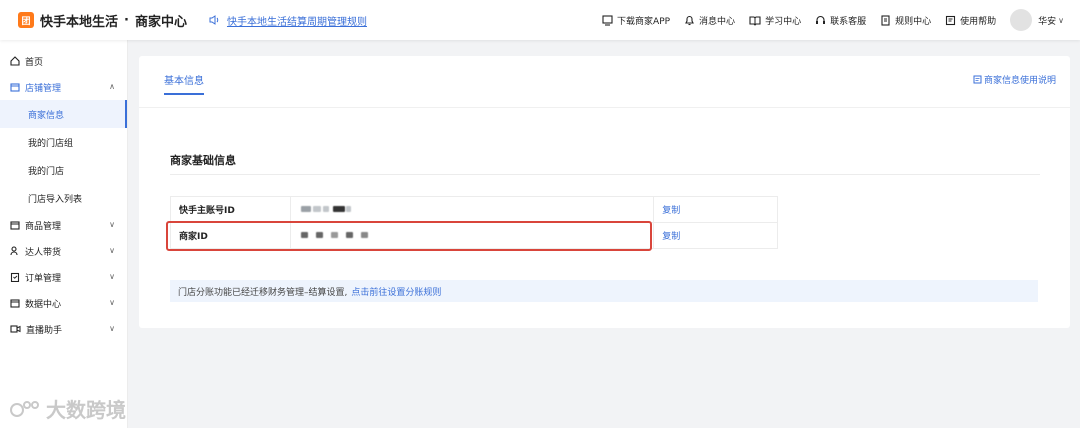  I want to click on sidebar-item-products: 商品管理 ∨, so click(63, 225).